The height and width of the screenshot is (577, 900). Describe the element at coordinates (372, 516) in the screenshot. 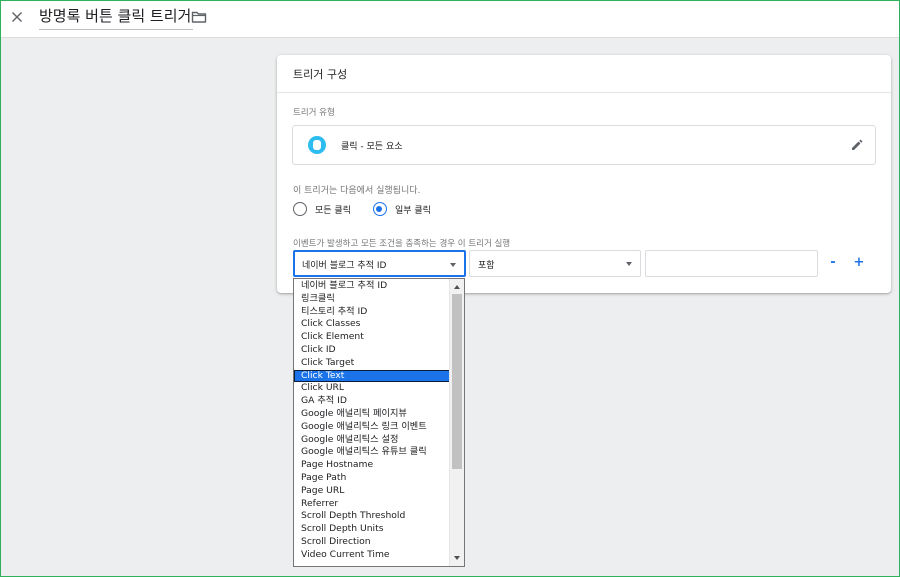

I see `dropdown-option: Scroll Depth Threshold` at that location.